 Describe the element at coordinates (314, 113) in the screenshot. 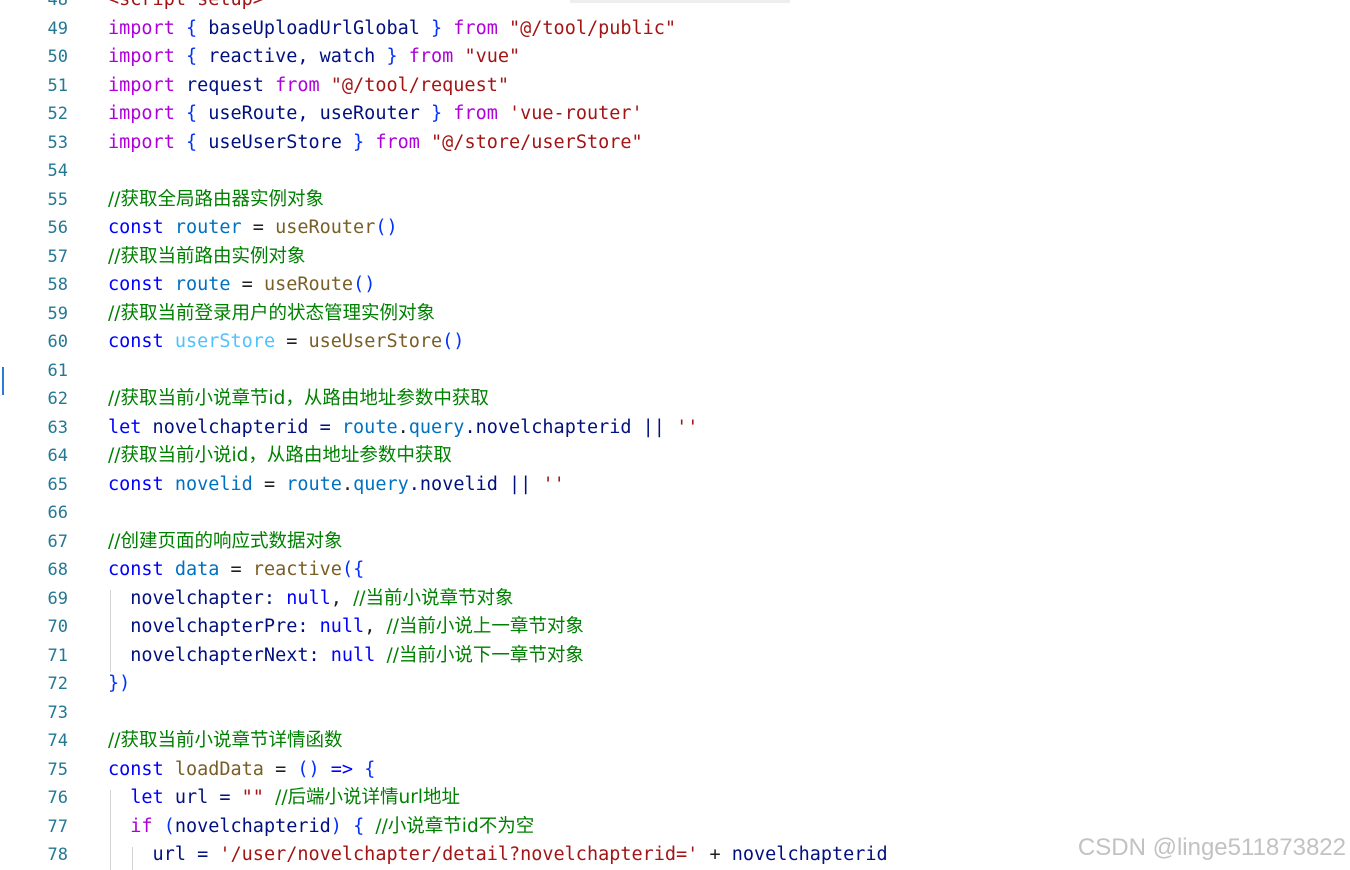

I see `code-token: useRoute, useRouter` at that location.